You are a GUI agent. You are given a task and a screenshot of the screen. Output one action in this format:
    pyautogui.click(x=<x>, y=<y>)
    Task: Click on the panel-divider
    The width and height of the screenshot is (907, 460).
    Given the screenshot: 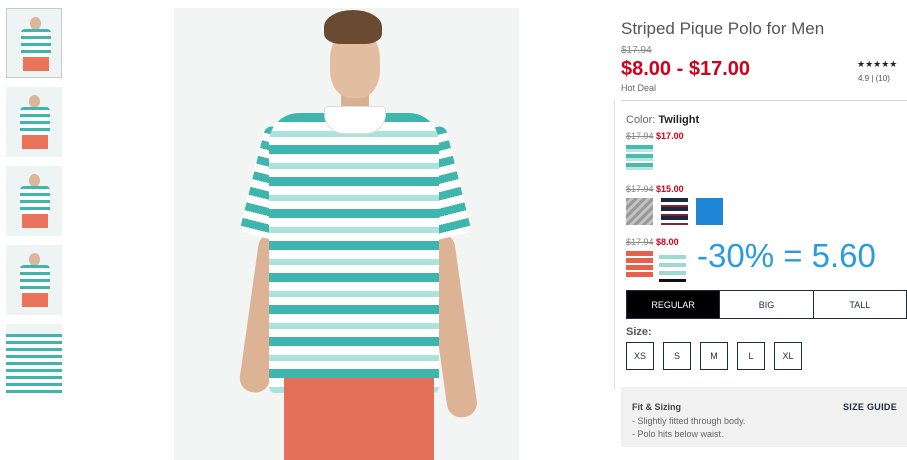 What is the action you would take?
    pyautogui.click(x=614, y=245)
    